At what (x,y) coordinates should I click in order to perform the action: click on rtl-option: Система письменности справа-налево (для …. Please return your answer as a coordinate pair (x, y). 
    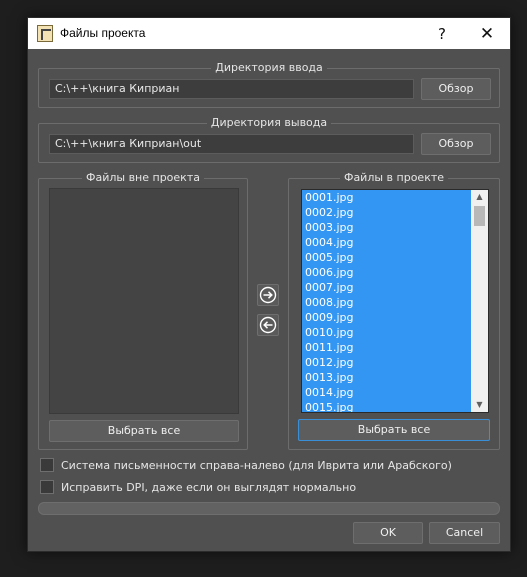
    Looking at the image, I should click on (246, 465).